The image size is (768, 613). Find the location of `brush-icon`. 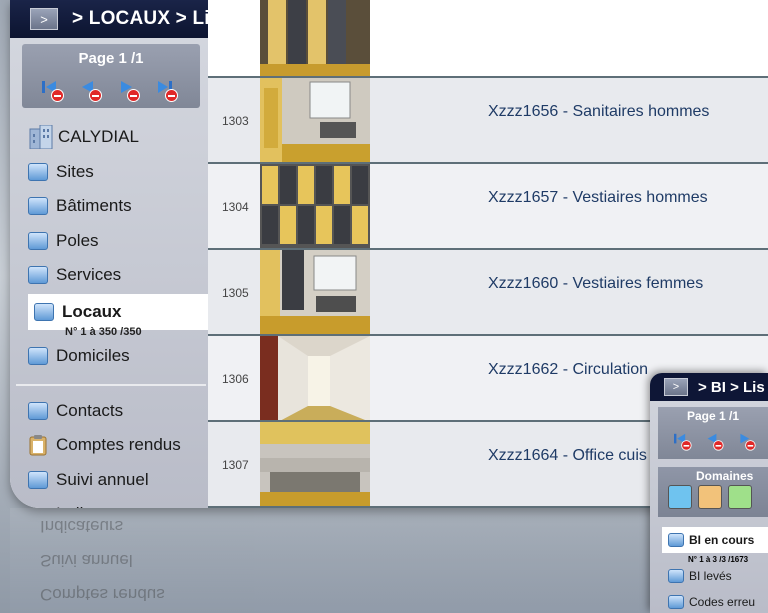

brush-icon is located at coordinates (680, 497).